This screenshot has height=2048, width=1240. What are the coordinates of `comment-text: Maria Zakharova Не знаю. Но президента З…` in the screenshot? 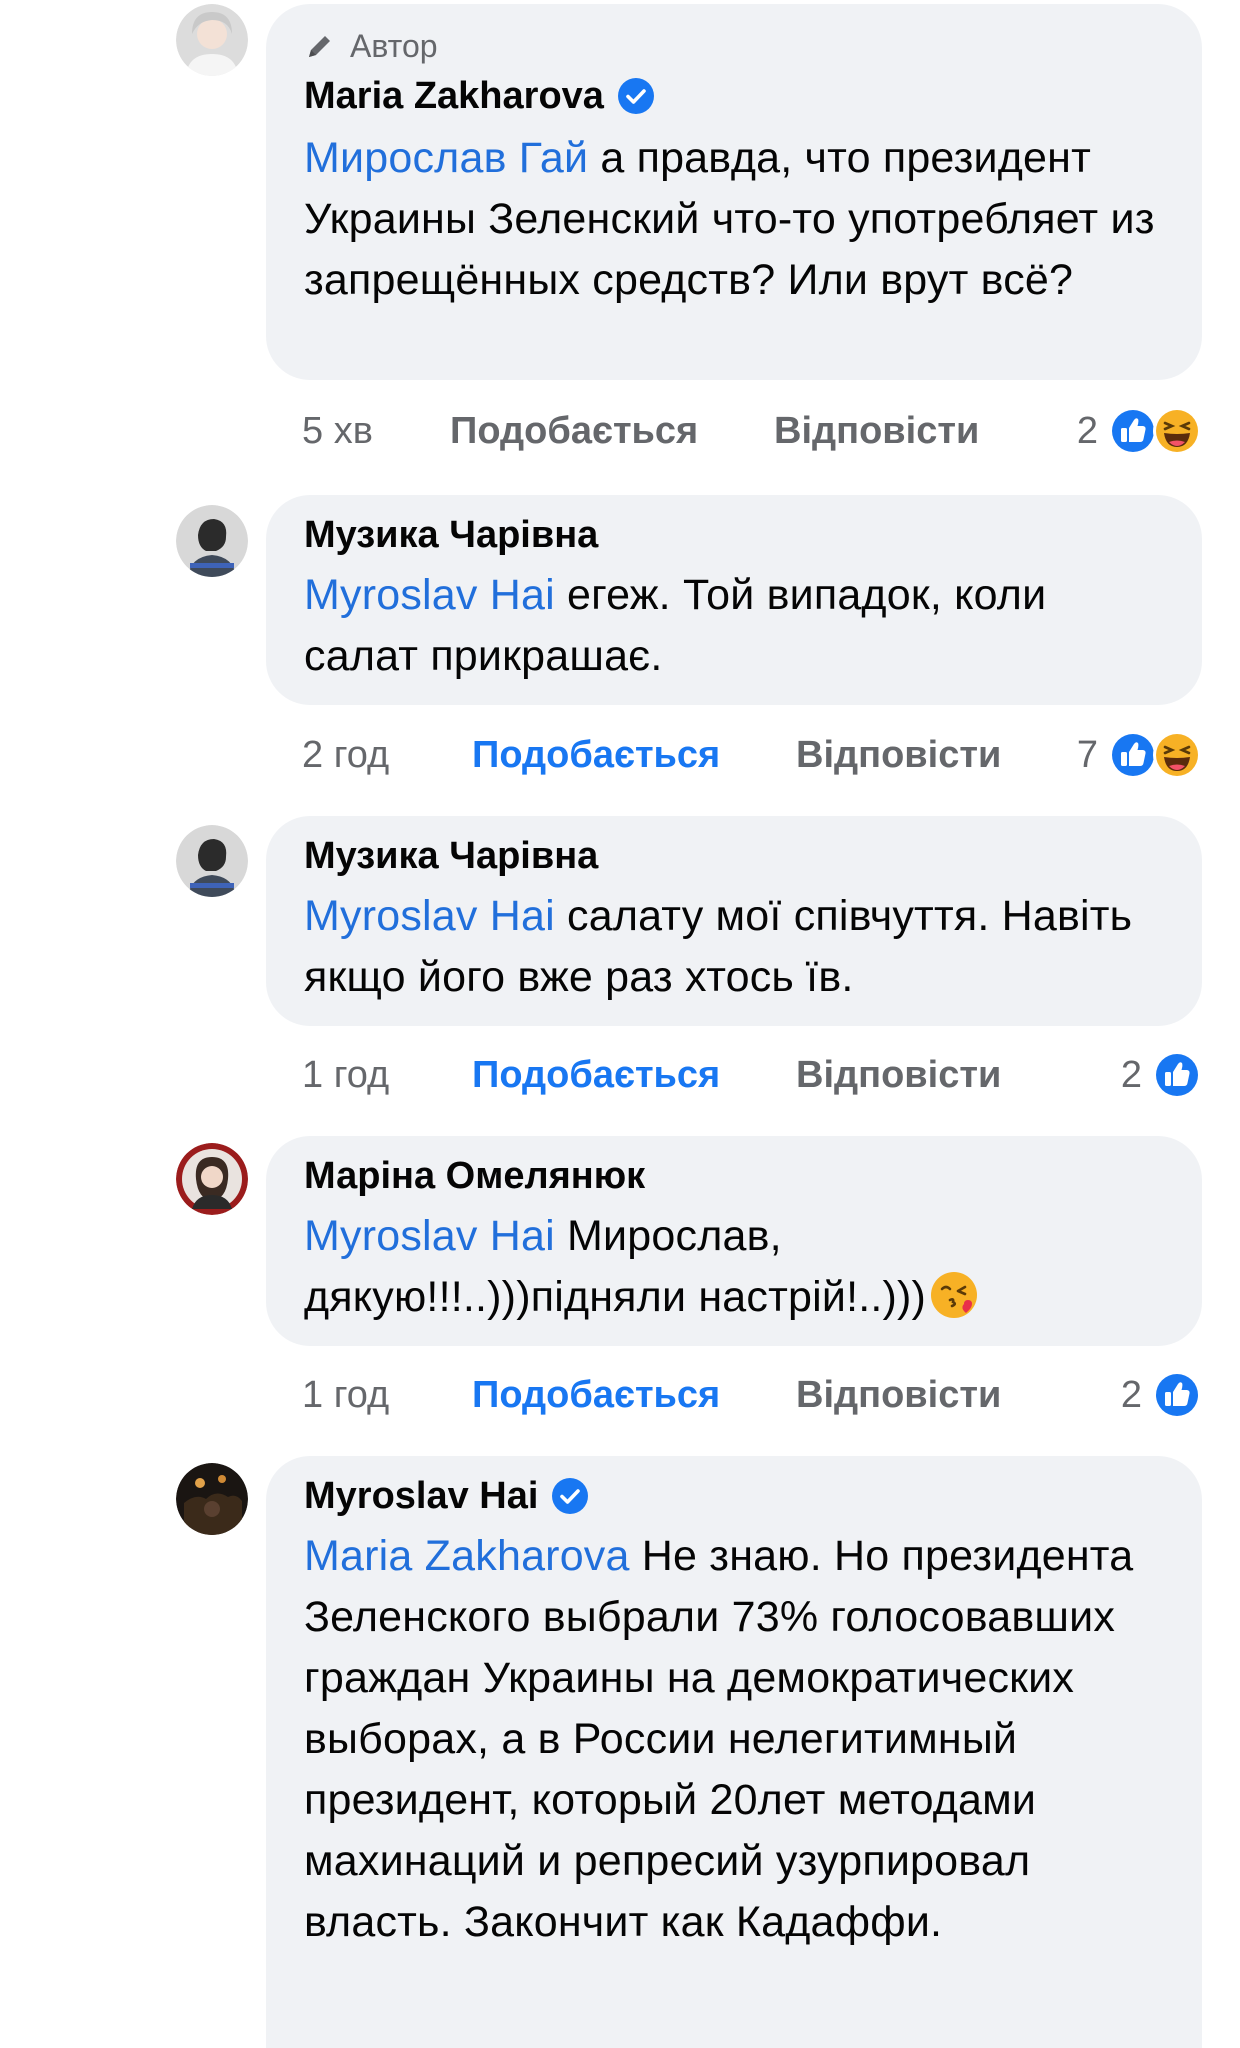 It's located at (738, 1739).